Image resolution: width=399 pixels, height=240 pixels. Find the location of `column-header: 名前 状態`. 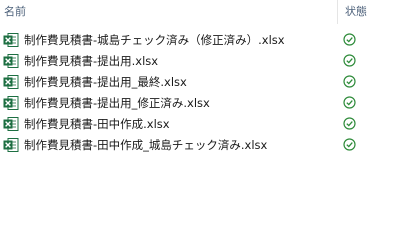

column-header: 名前 状態 is located at coordinates (199, 12).